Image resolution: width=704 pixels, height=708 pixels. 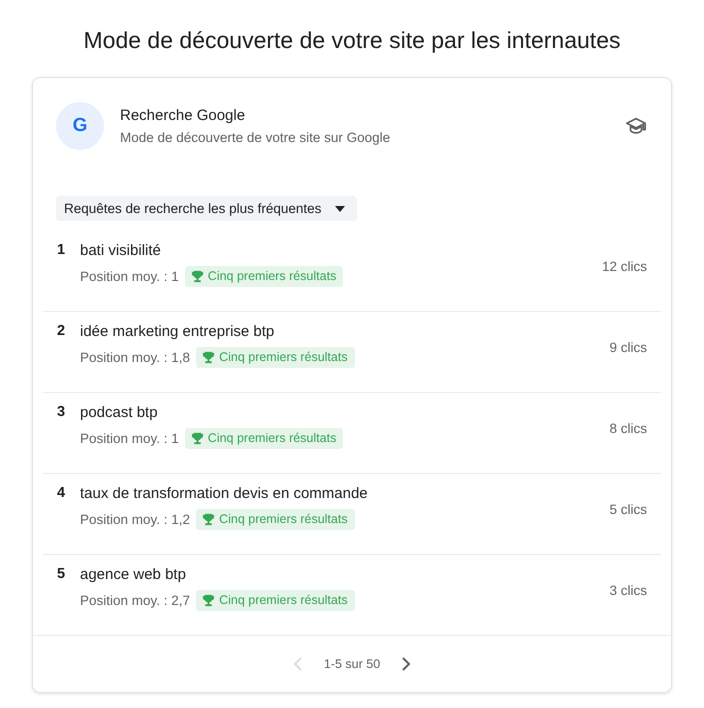 I want to click on rank-number: 3, so click(x=61, y=412).